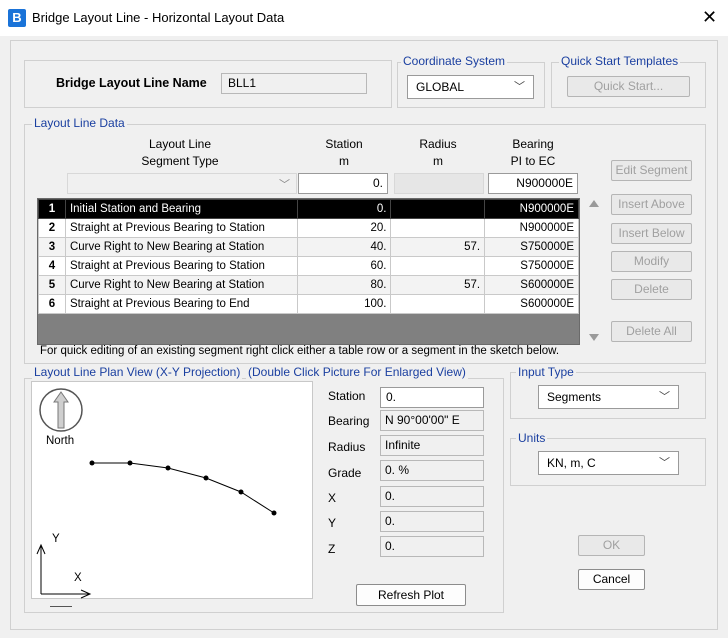  I want to click on table-scrollbar, so click(594, 271).